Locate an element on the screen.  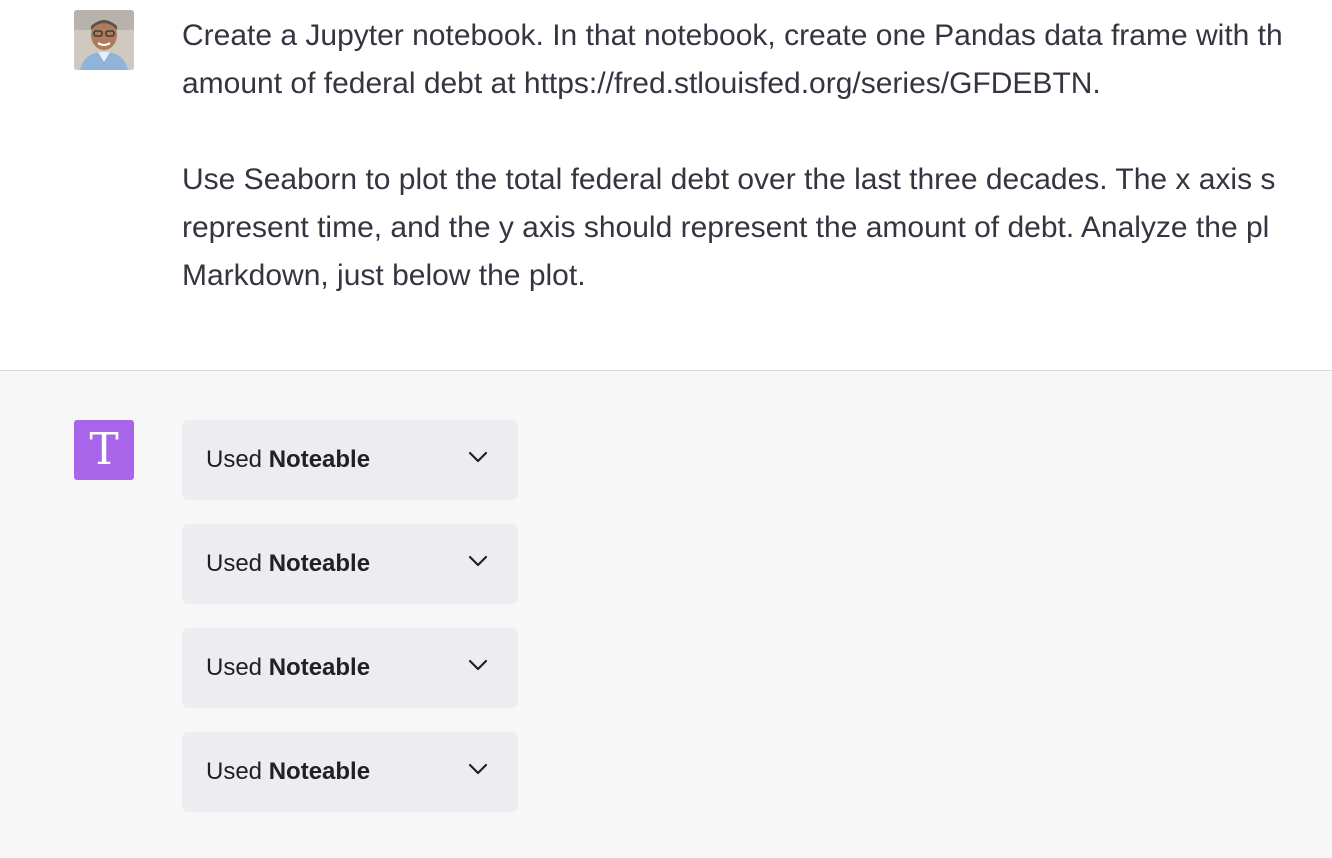
user-avatar is located at coordinates (104, 40).